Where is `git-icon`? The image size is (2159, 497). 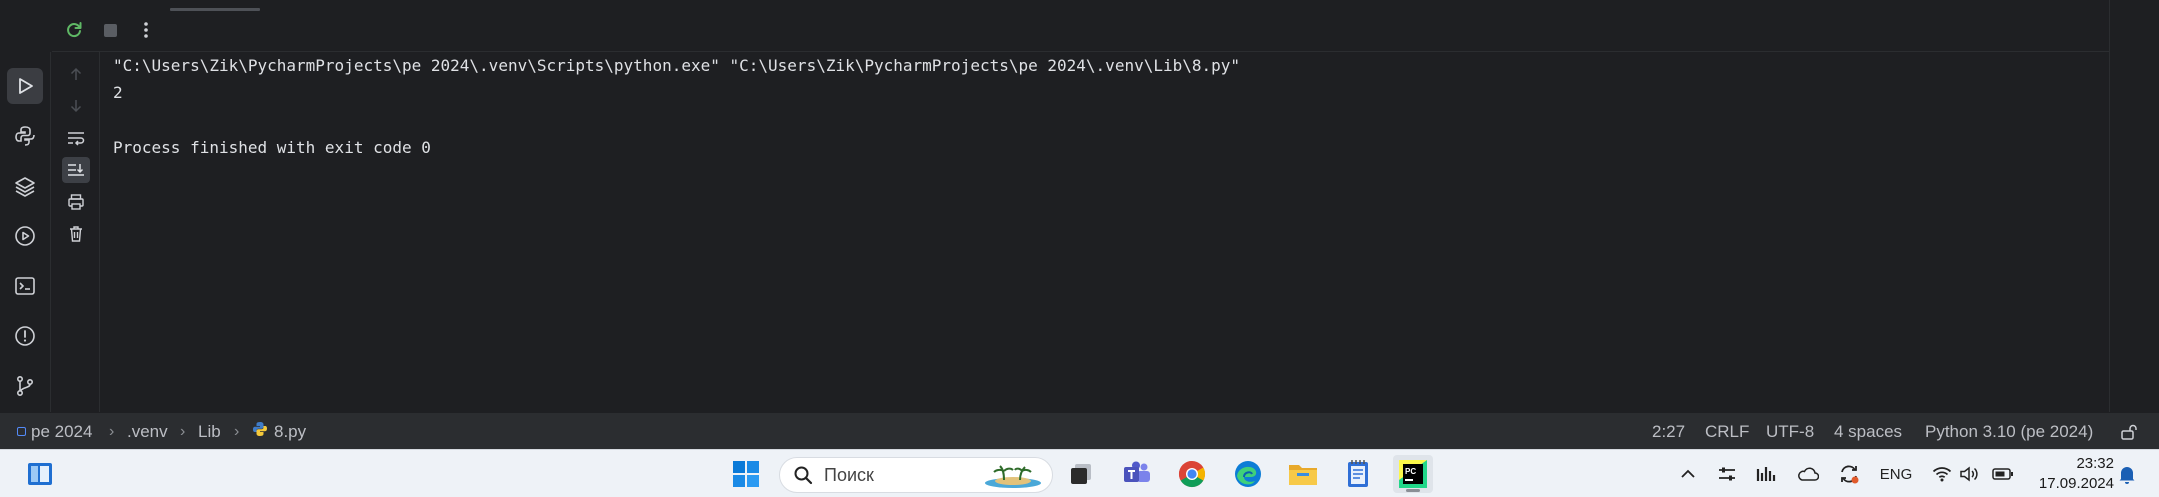 git-icon is located at coordinates (25, 386).